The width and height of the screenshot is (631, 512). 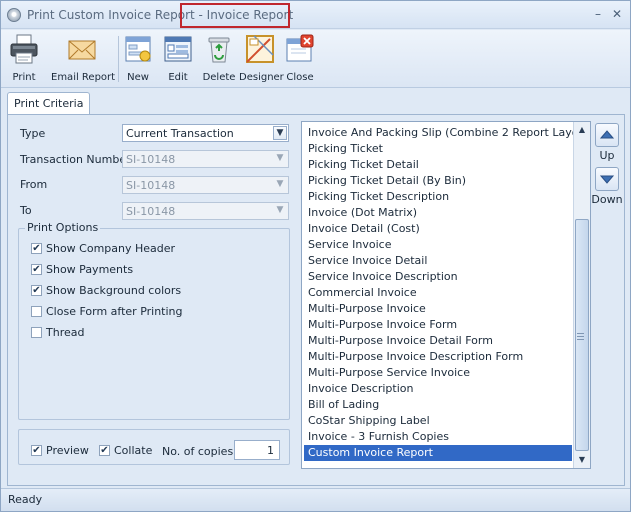 What do you see at coordinates (438, 437) in the screenshot?
I see `report-list-item: Invoice - 3 Furnish Copies` at bounding box center [438, 437].